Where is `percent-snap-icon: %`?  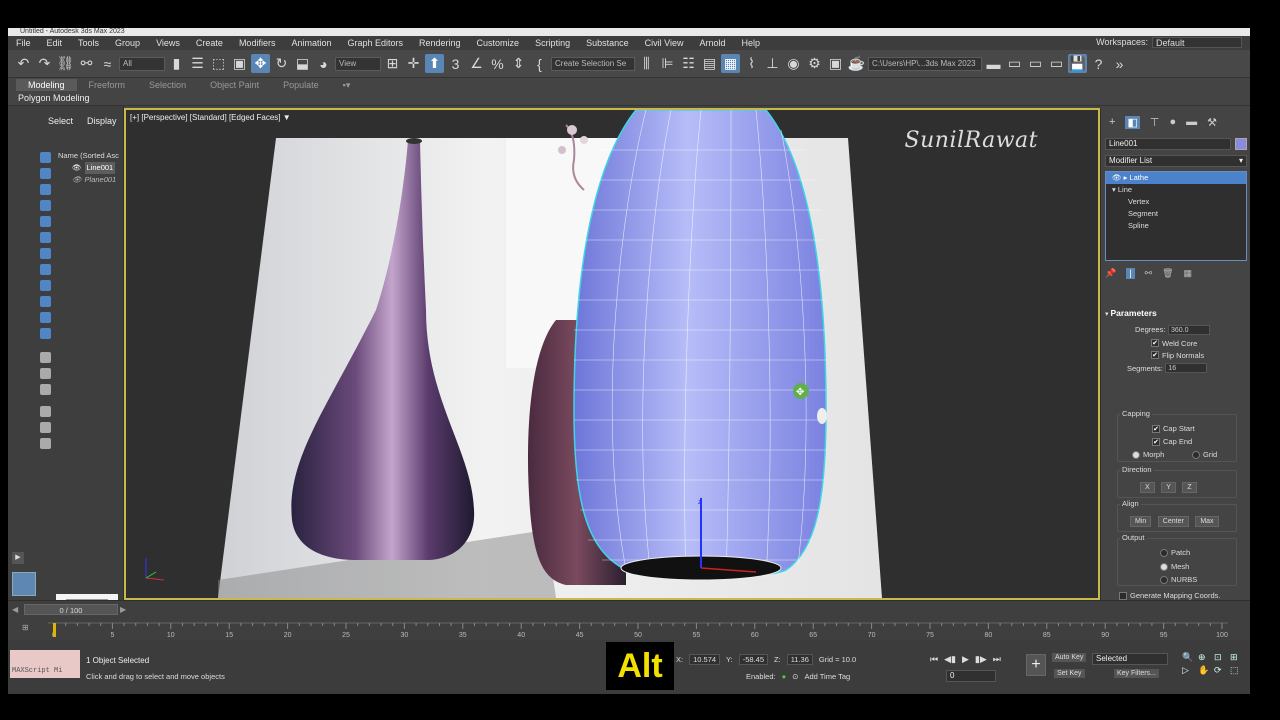 percent-snap-icon: % is located at coordinates (497, 63).